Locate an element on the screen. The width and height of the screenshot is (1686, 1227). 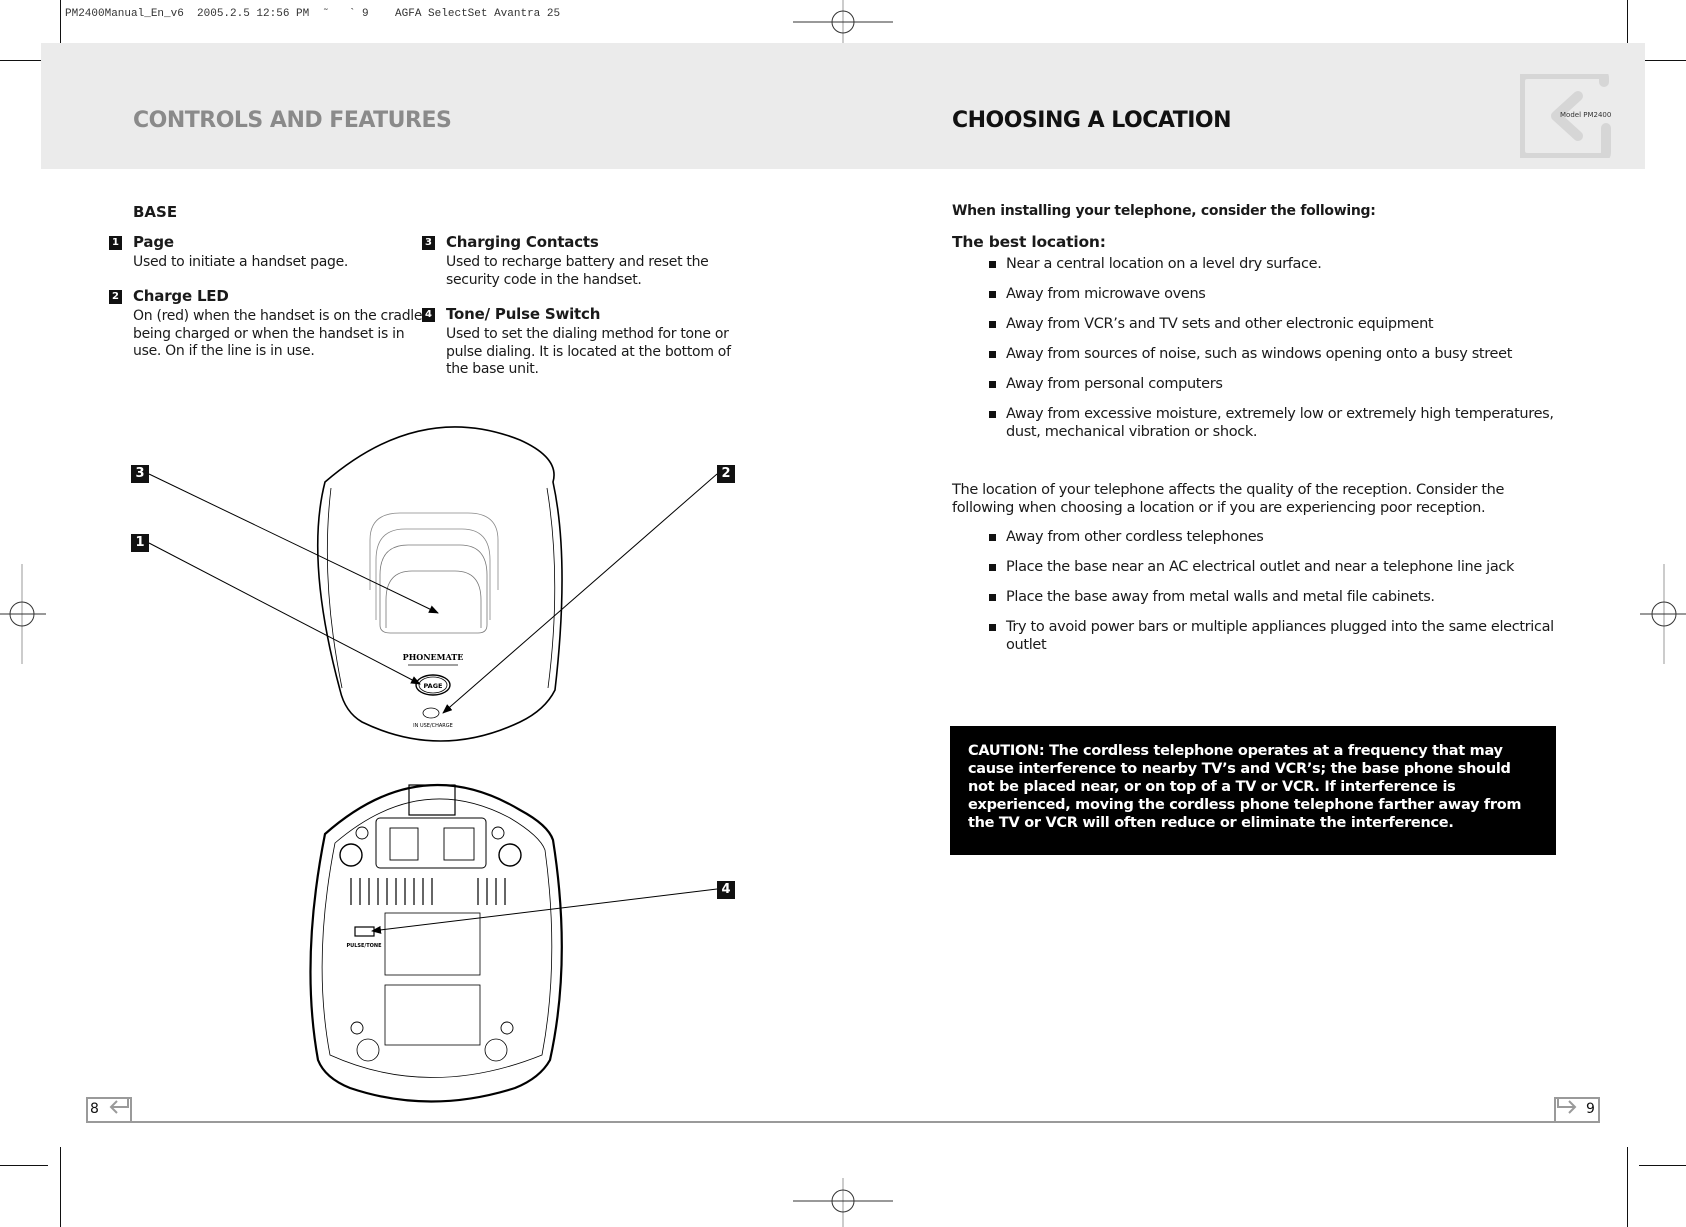
feature-title: Charging Contacts is located at coordinates (522, 242).